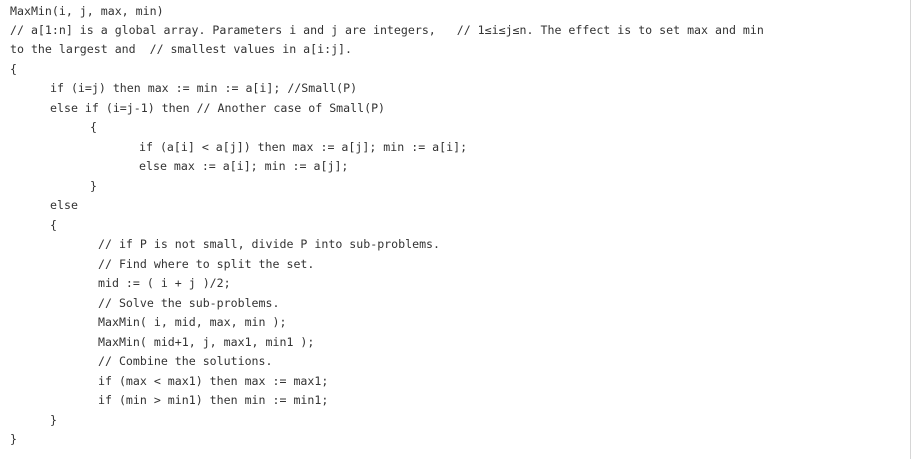  Describe the element at coordinates (213, 381) in the screenshot. I see `code-line-if-max: if (max < max1) then max := max1;` at that location.